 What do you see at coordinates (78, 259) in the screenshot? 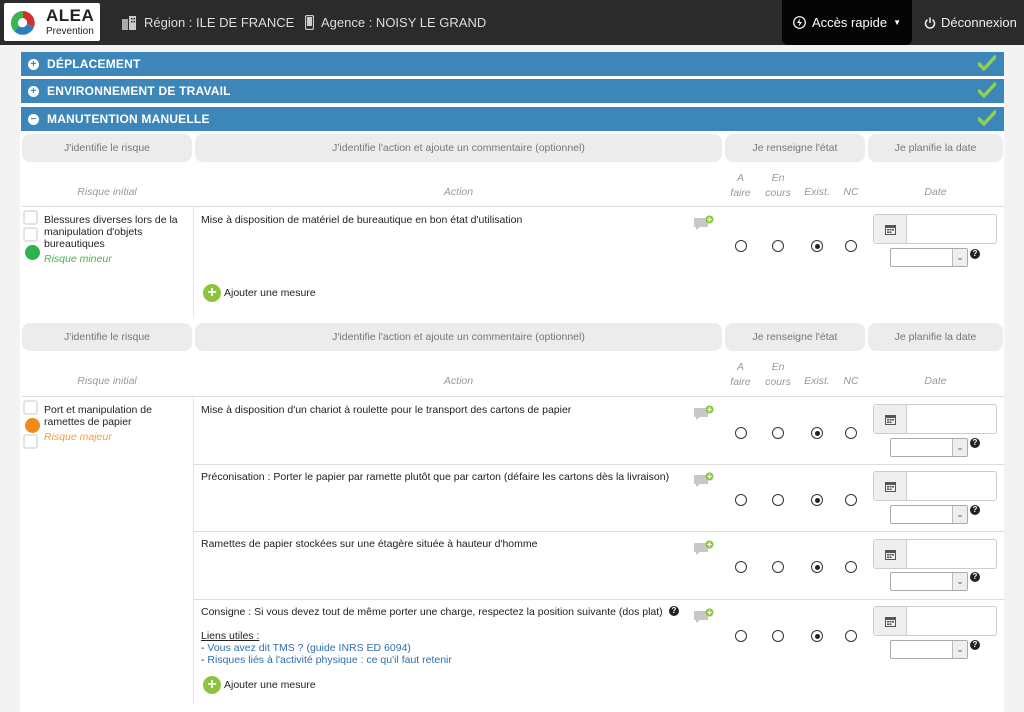
I see `risk-level-label: Risque mineur` at bounding box center [78, 259].